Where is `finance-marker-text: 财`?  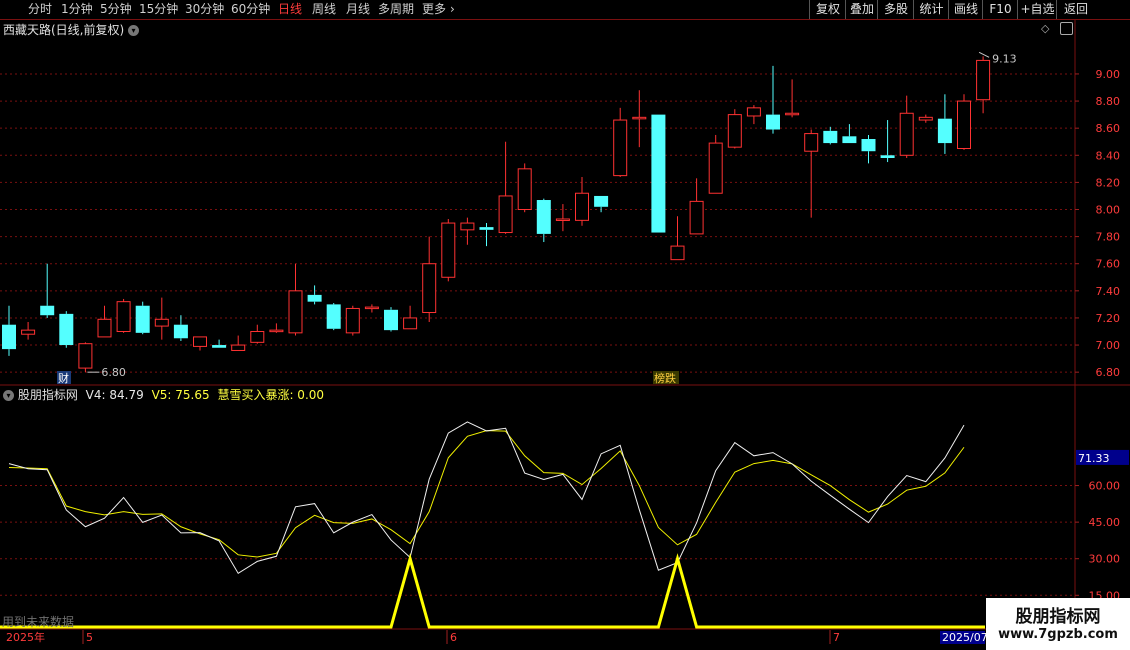
finance-marker-text: 财 is located at coordinates (63, 378).